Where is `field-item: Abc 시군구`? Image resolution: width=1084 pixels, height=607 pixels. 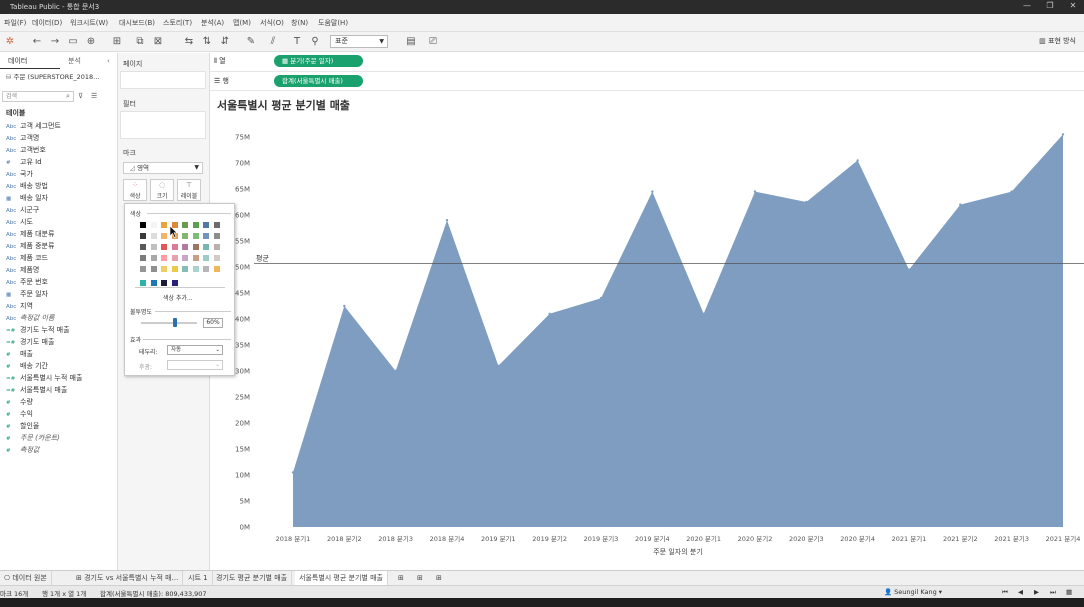
field-item: Abc 시군구 is located at coordinates (22, 210).